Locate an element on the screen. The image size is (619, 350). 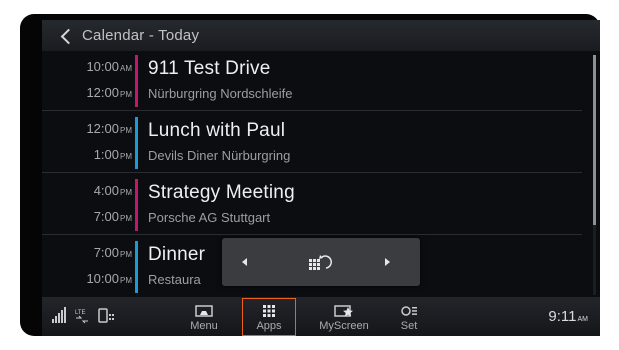
car-menu-icon is located at coordinates (204, 311).